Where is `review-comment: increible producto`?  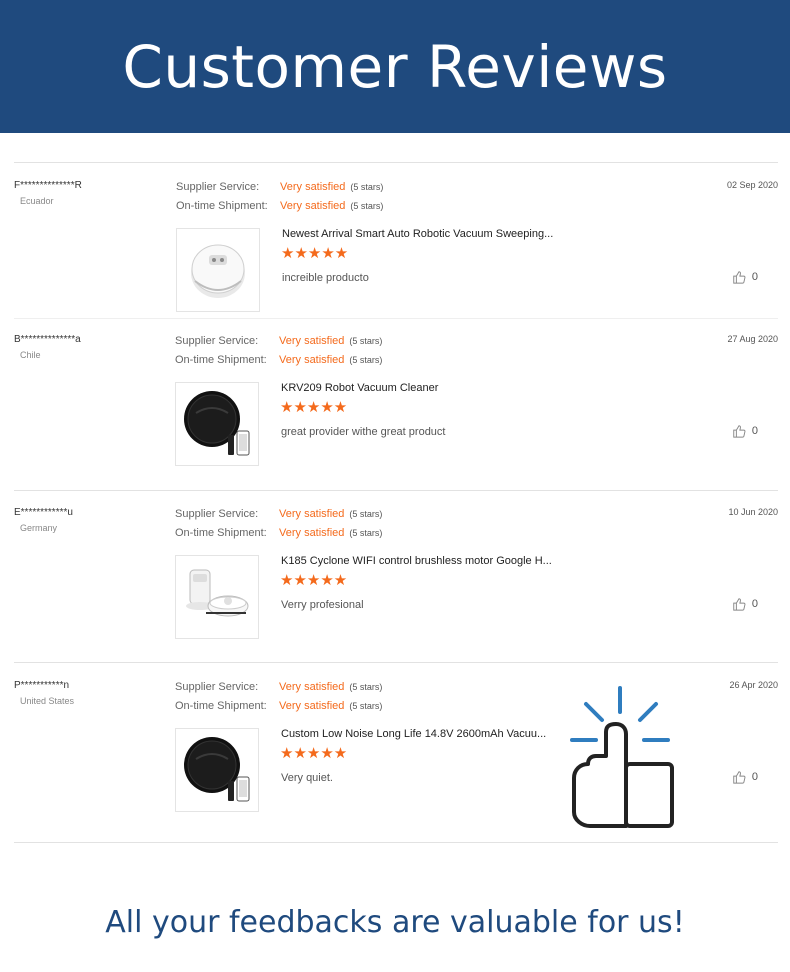 review-comment: increible producto is located at coordinates (325, 278).